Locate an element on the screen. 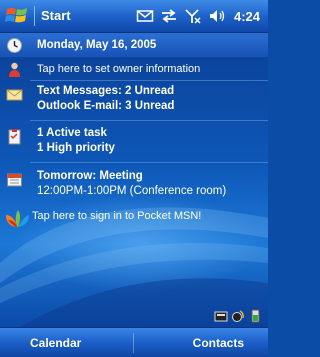 The height and width of the screenshot is (357, 320). pocket-msn-text: Tap here to sign in to Pocket MSN! is located at coordinates (117, 216).